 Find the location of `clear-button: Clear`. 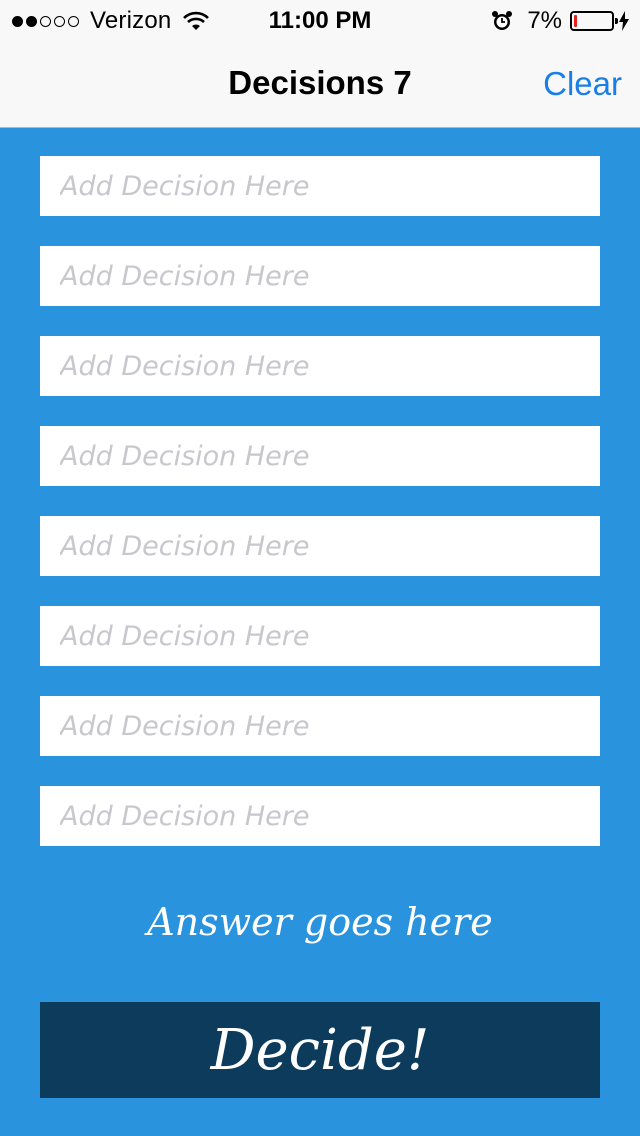

clear-button: Clear is located at coordinates (582, 84).